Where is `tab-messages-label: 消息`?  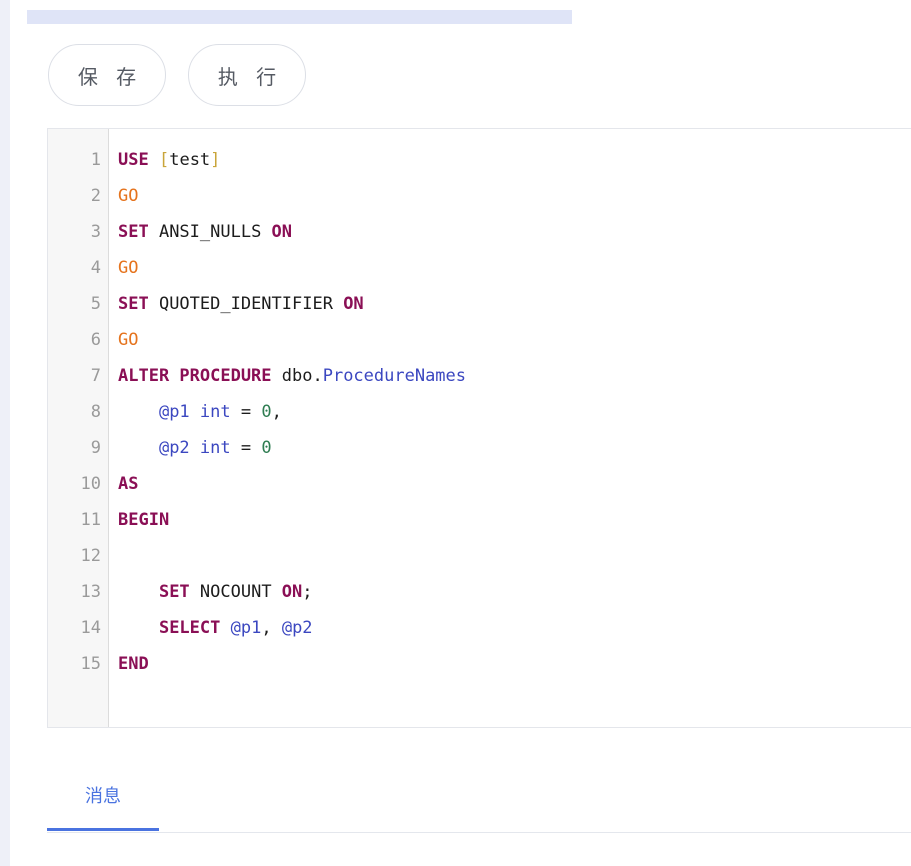
tab-messages-label: 消息 is located at coordinates (103, 796).